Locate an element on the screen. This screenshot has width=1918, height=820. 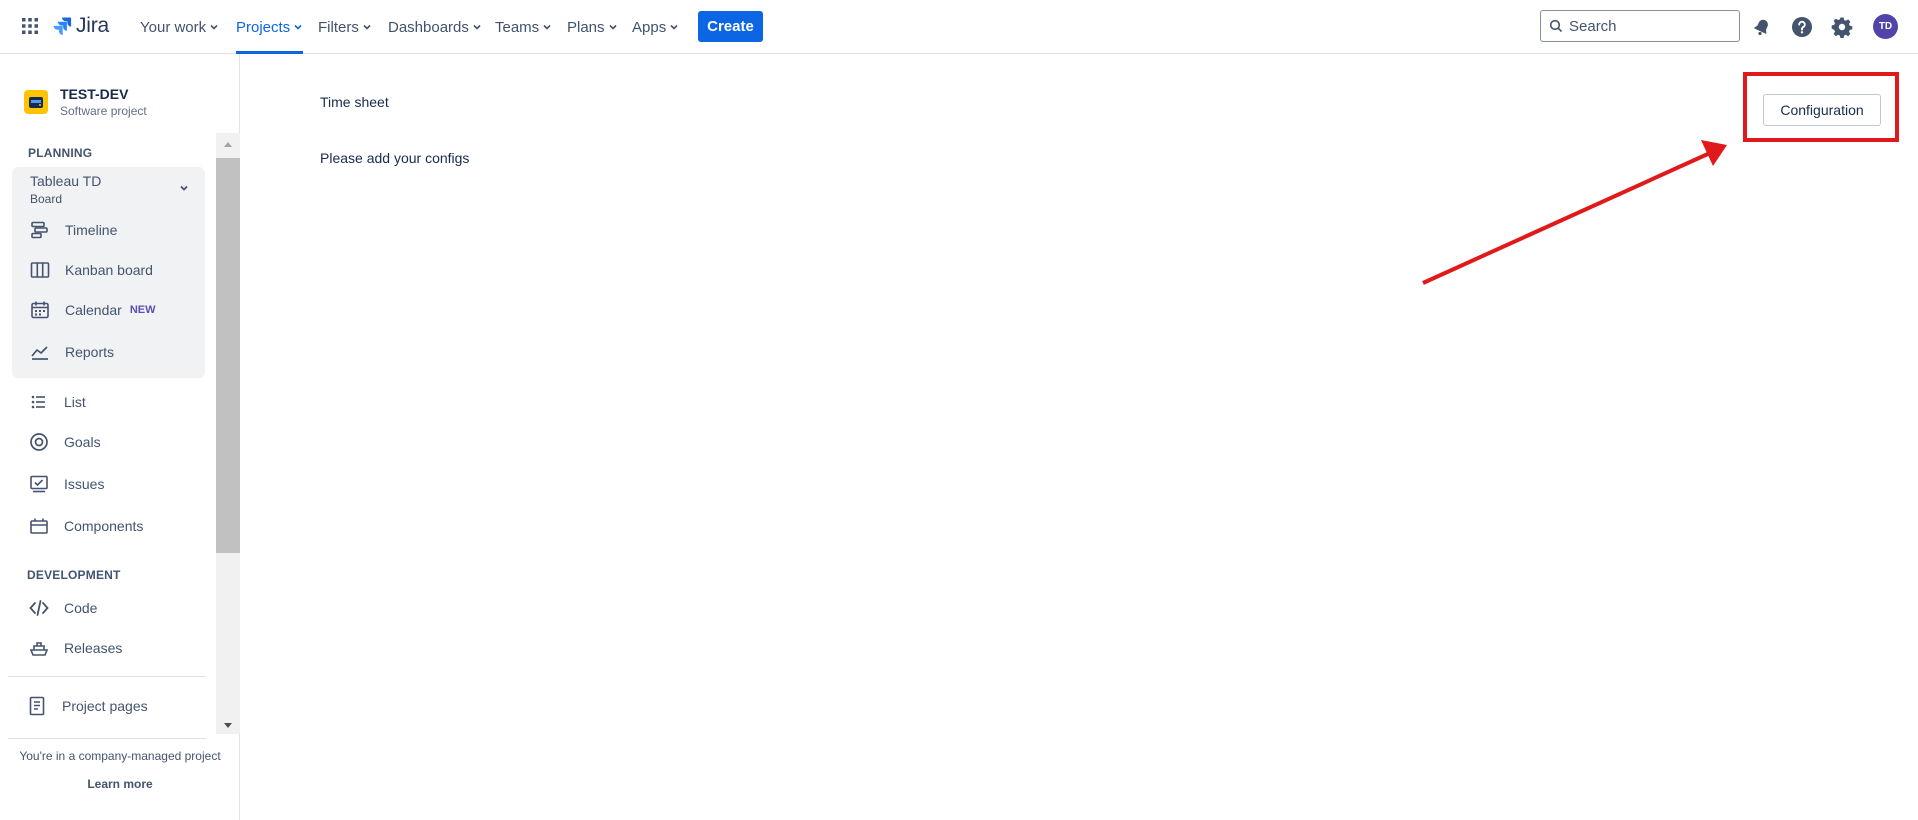
sidebar-item-calendar: Calendar NEW is located at coordinates (92, 310).